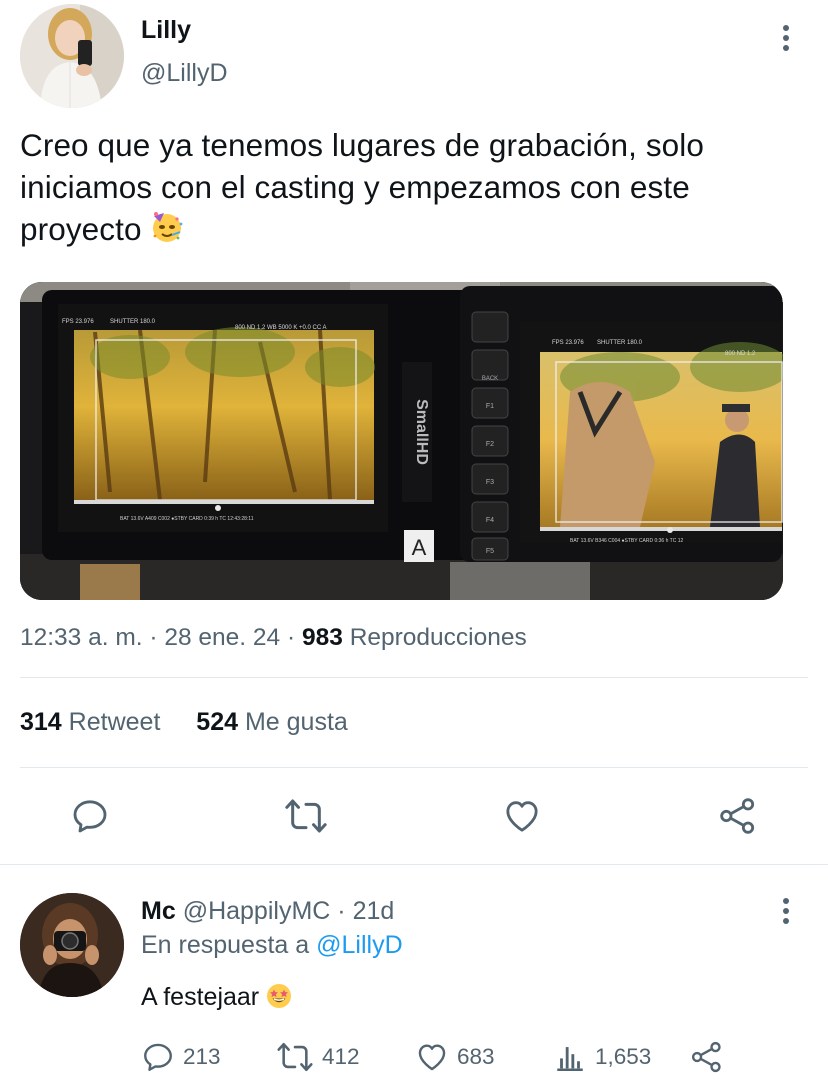 The width and height of the screenshot is (828, 1080). Describe the element at coordinates (222, 637) in the screenshot. I see `tweet-date: 28 ene. 24` at that location.